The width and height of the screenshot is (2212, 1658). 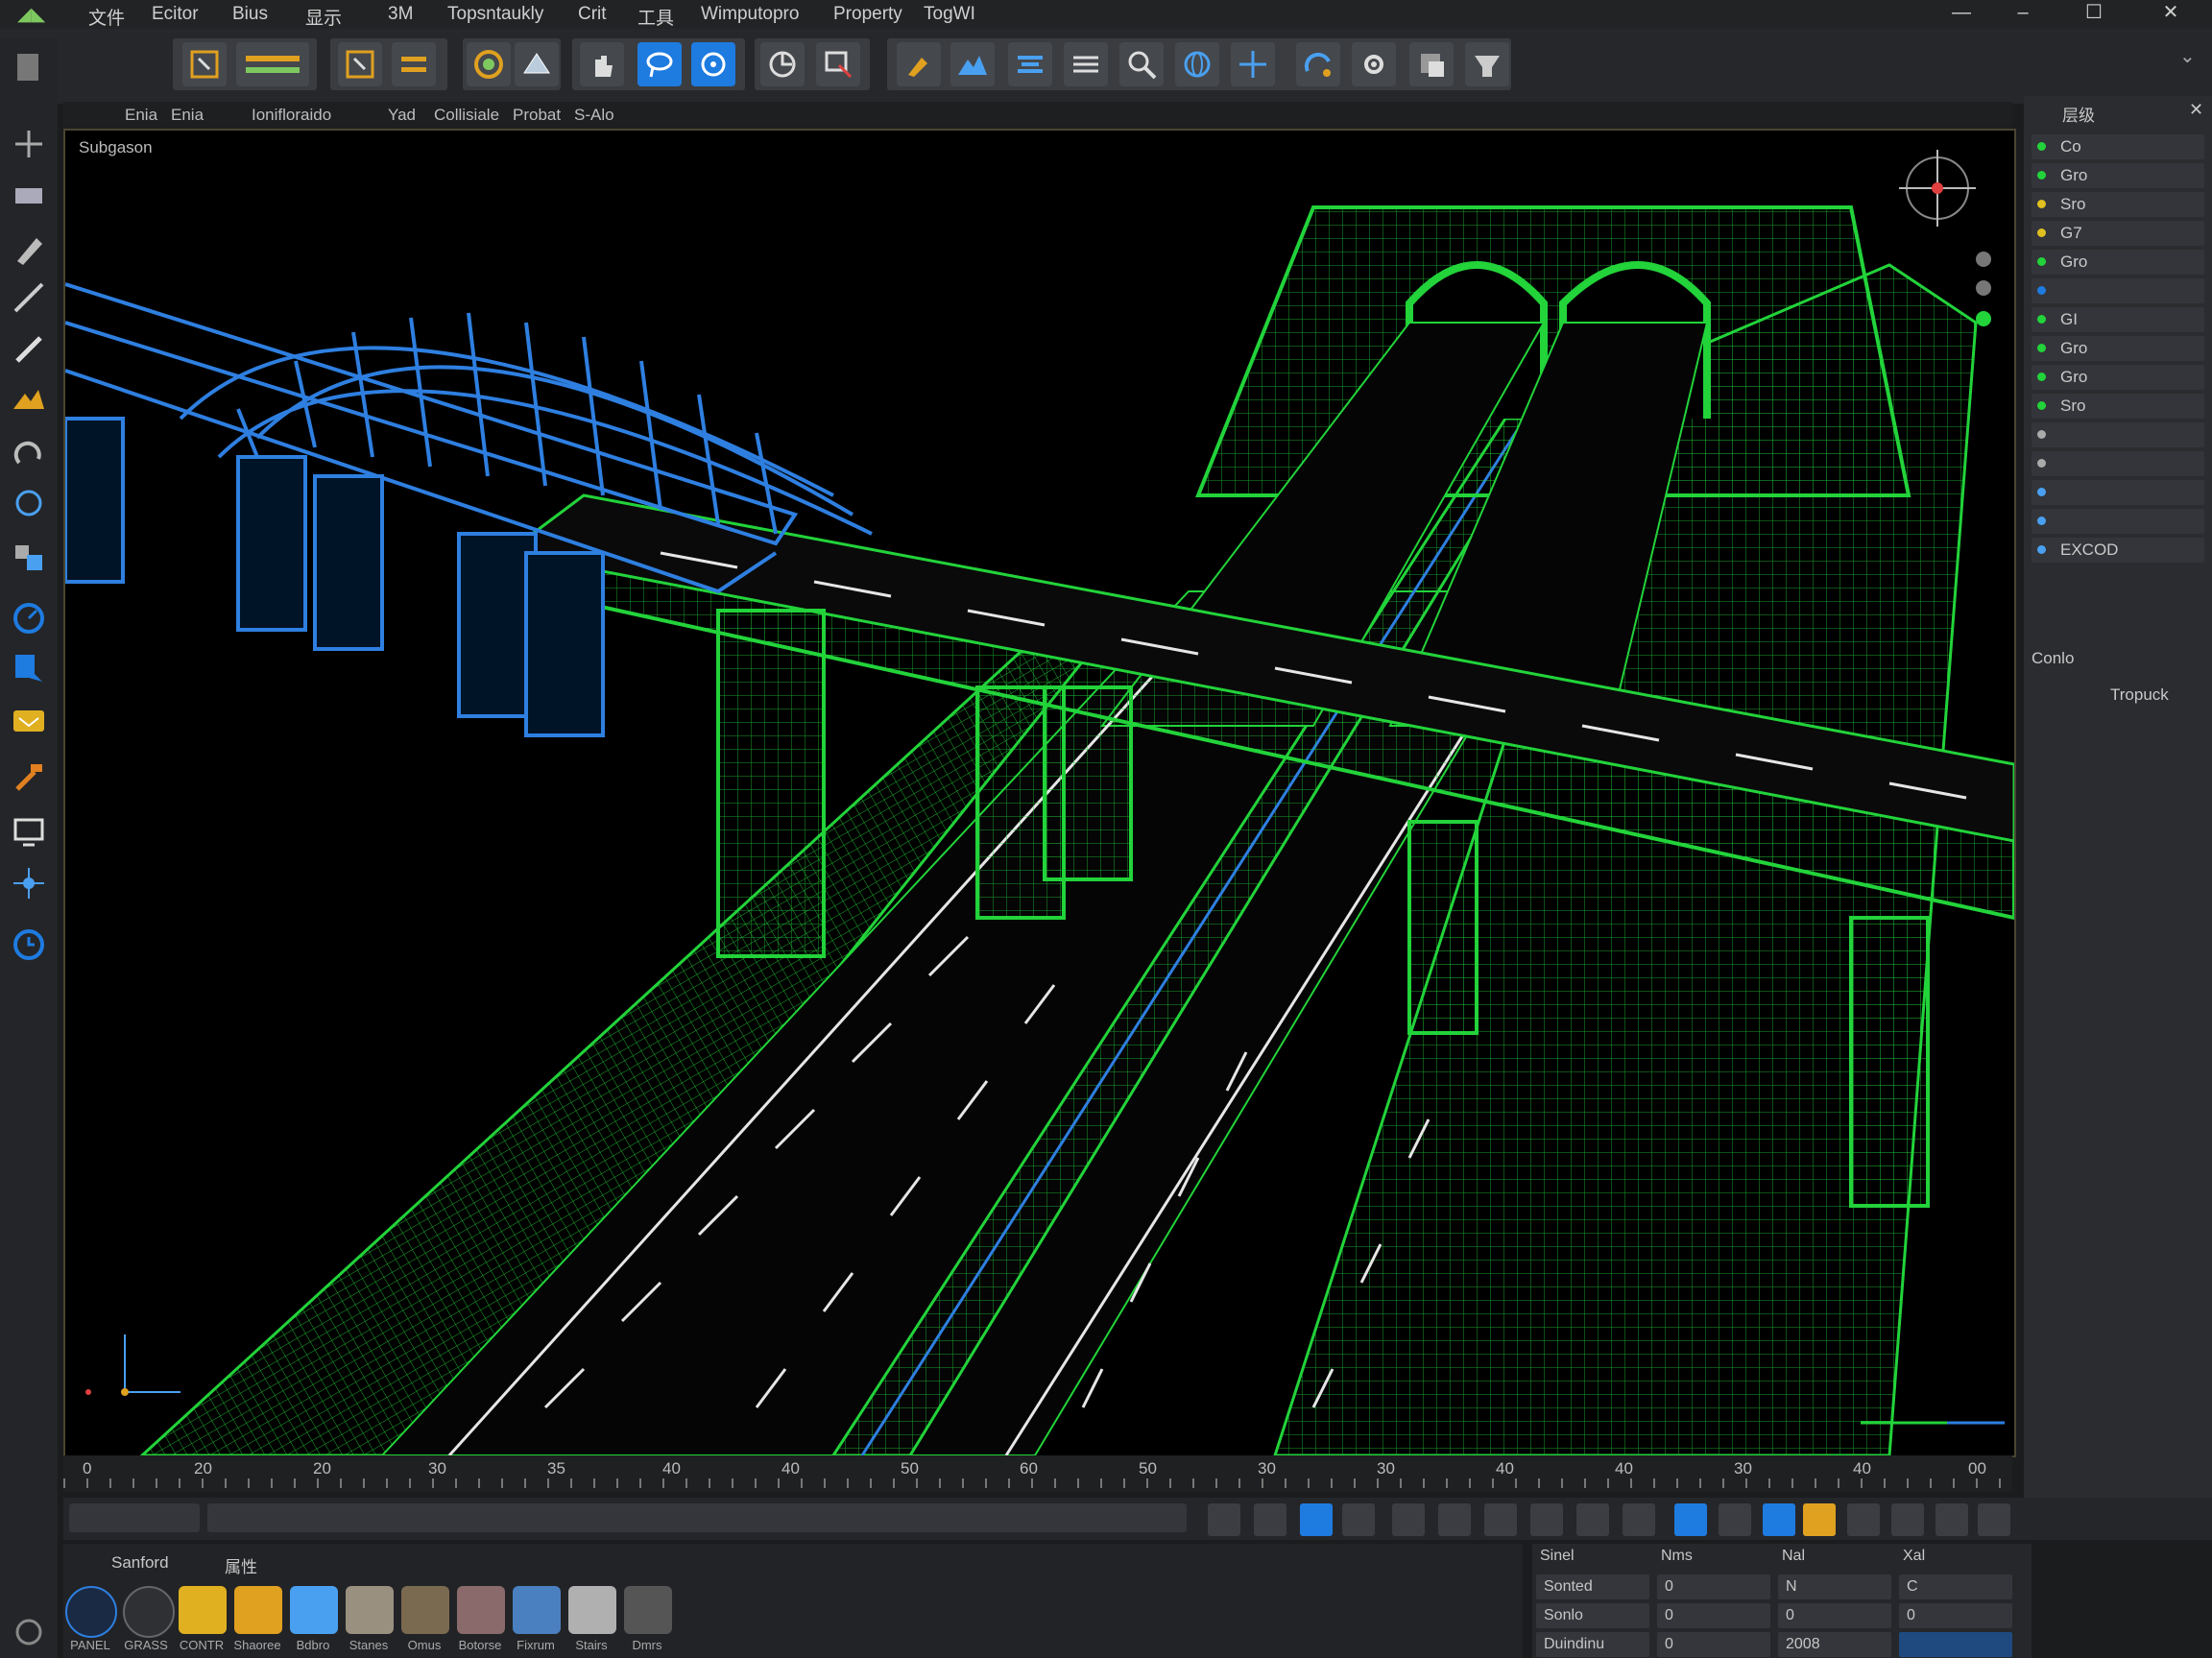 What do you see at coordinates (1546, 1519) in the screenshot?
I see `snap-toggle-icon` at bounding box center [1546, 1519].